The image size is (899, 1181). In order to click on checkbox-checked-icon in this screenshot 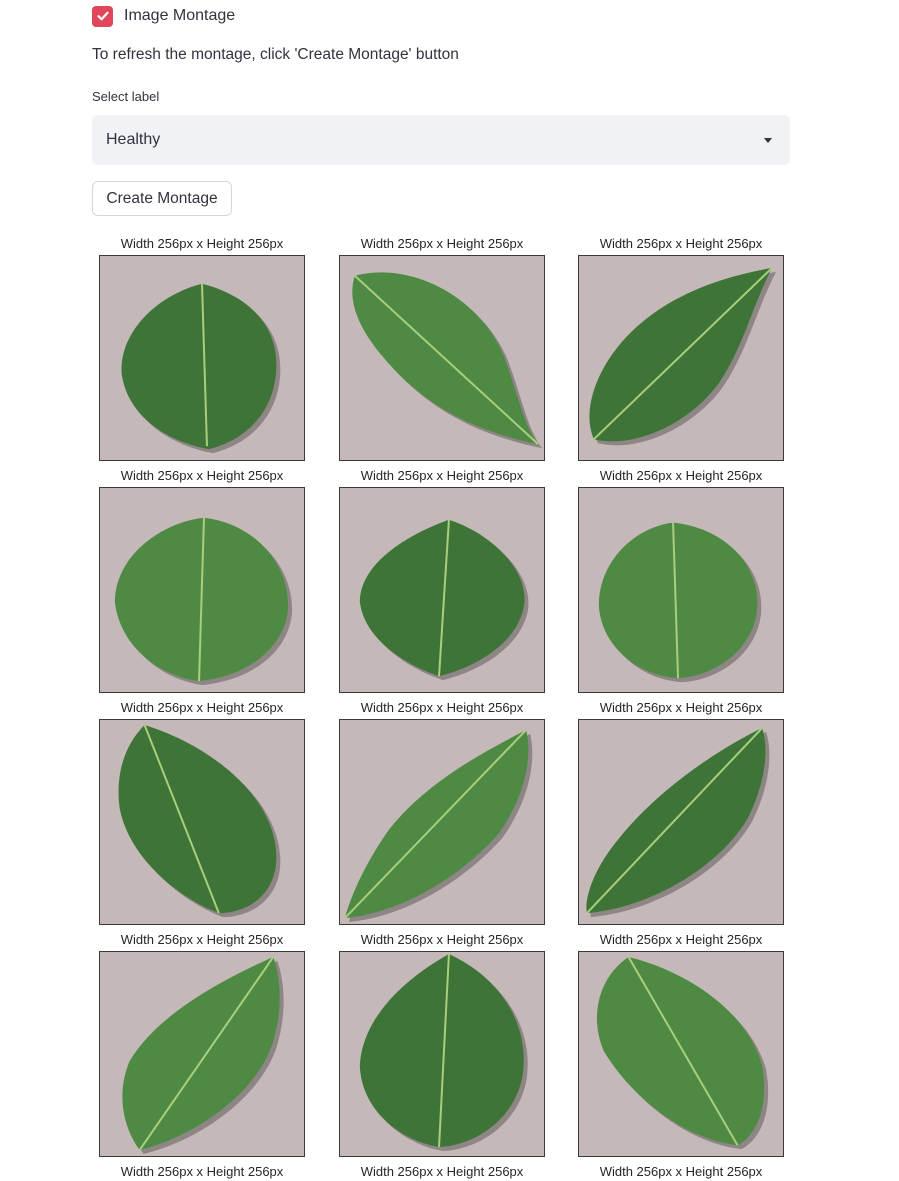, I will do `click(102, 16)`.